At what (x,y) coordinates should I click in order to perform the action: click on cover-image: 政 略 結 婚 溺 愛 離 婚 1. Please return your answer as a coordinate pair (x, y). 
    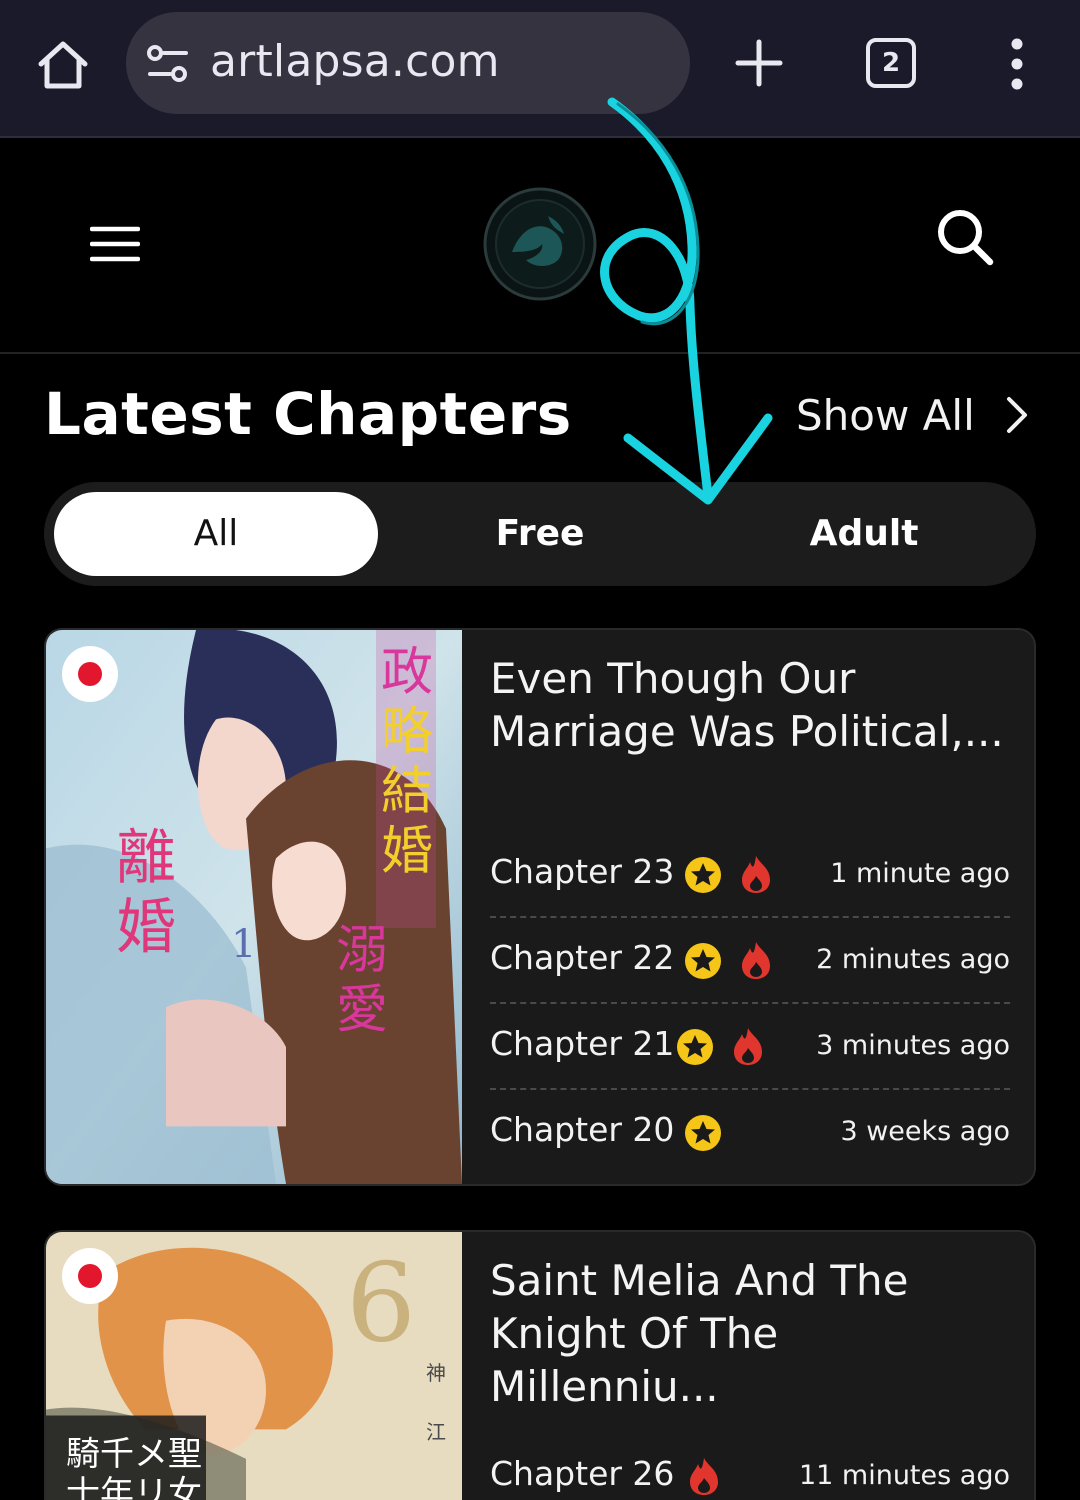
    Looking at the image, I should click on (254, 907).